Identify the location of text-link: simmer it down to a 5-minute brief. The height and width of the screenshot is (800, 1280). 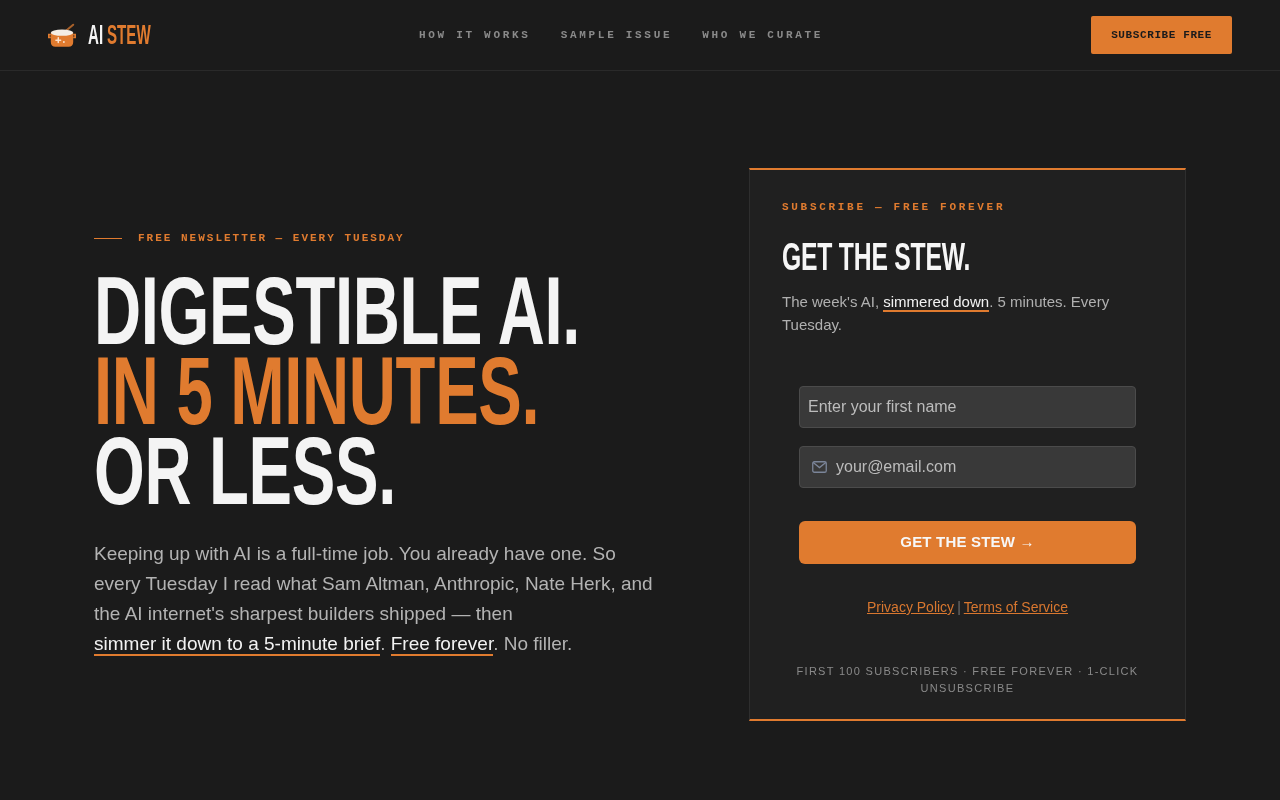
(237, 644).